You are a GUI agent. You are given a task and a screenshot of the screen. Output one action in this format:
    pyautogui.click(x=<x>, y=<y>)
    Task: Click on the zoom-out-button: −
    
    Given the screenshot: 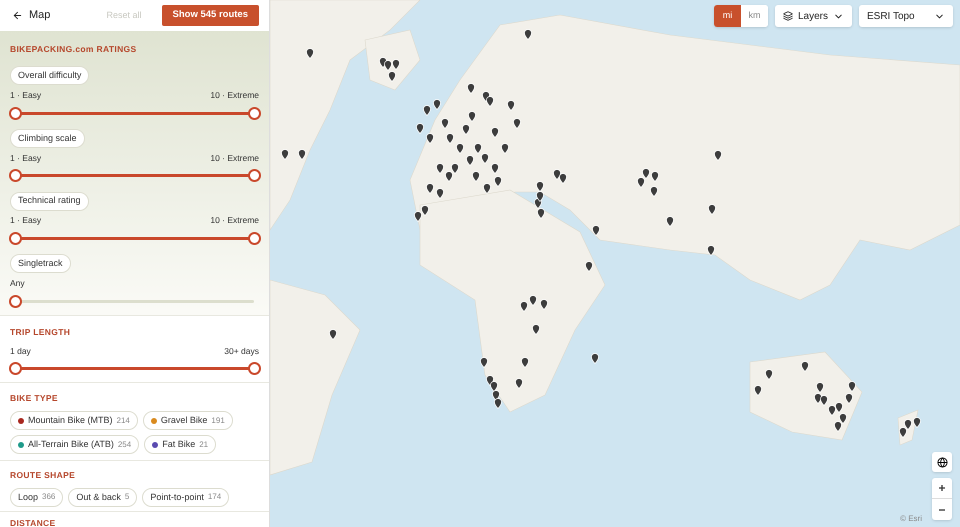 What is the action you would take?
    pyautogui.click(x=942, y=509)
    